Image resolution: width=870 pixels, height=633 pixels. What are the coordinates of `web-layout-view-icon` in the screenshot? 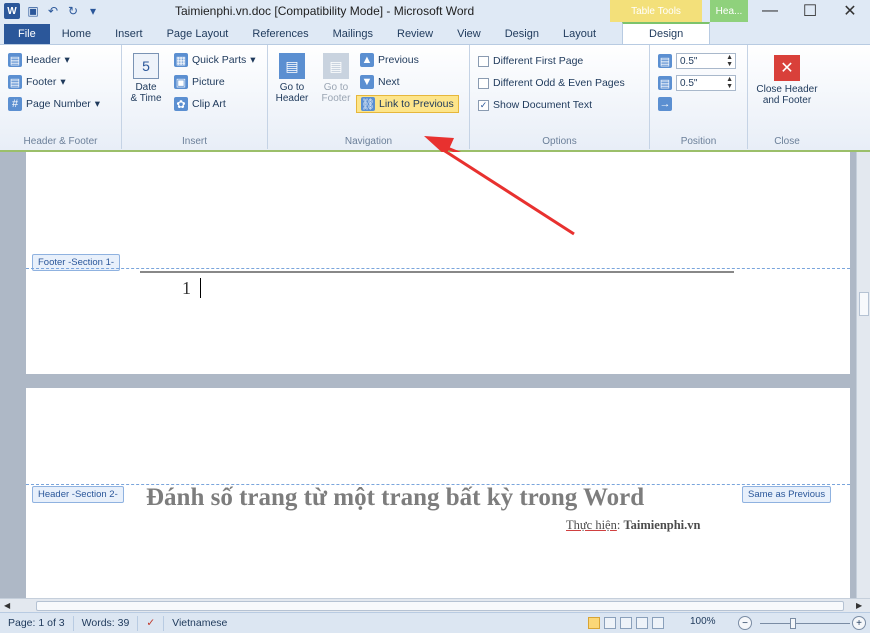 It's located at (626, 623).